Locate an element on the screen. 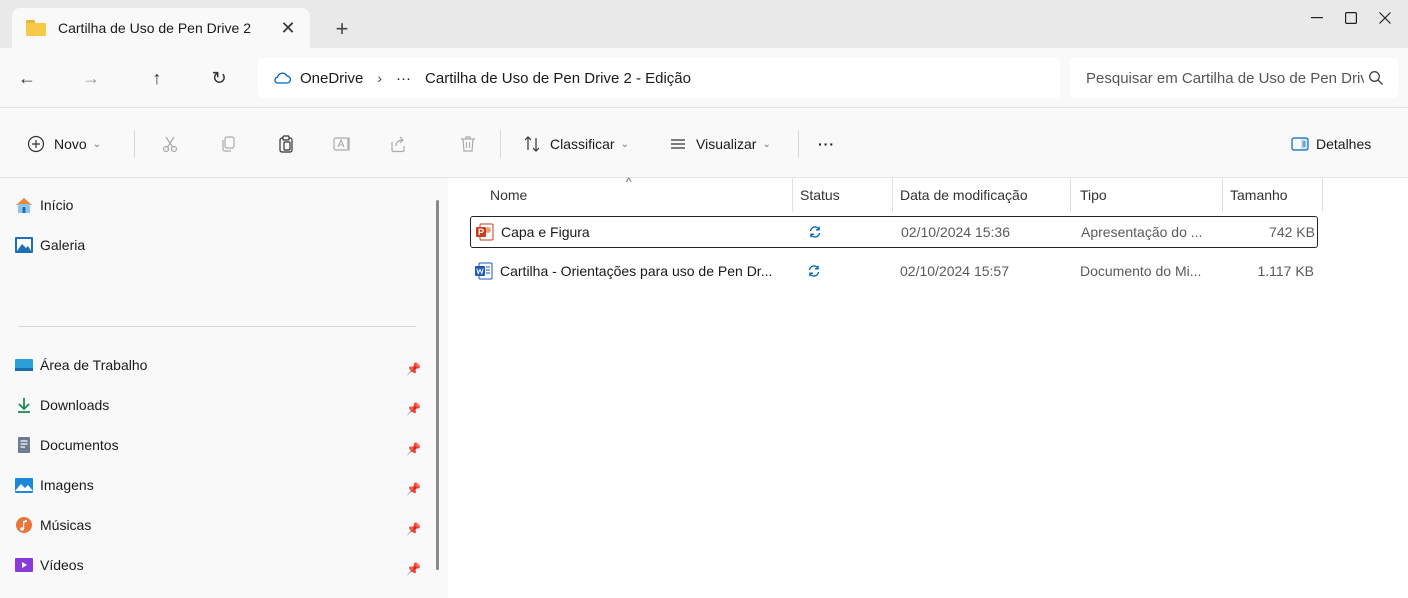 Image resolution: width=1408 pixels, height=598 pixels. paste-button is located at coordinates (286, 144).